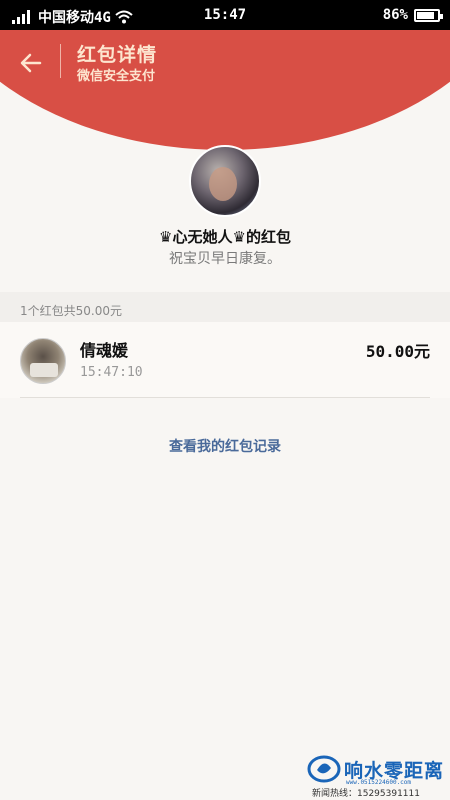 This screenshot has width=450, height=800. What do you see at coordinates (225, 446) in the screenshot?
I see `view-history-link: 查看我的红包记录` at bounding box center [225, 446].